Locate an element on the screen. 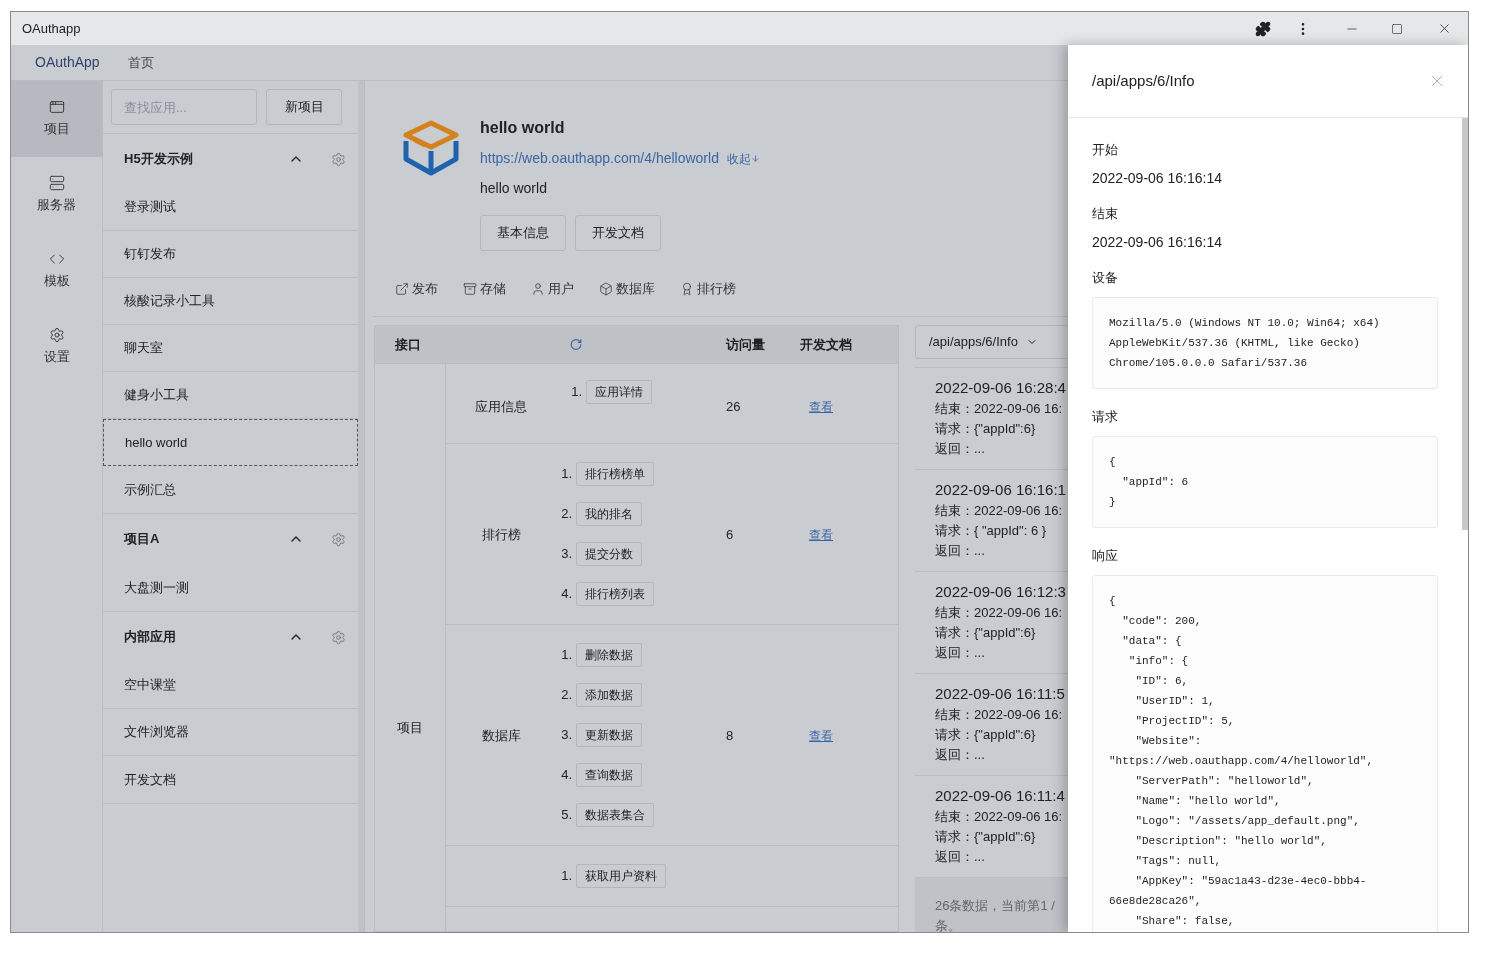 The width and height of the screenshot is (1502, 959). code-line: "info": { is located at coordinates (1158, 661).